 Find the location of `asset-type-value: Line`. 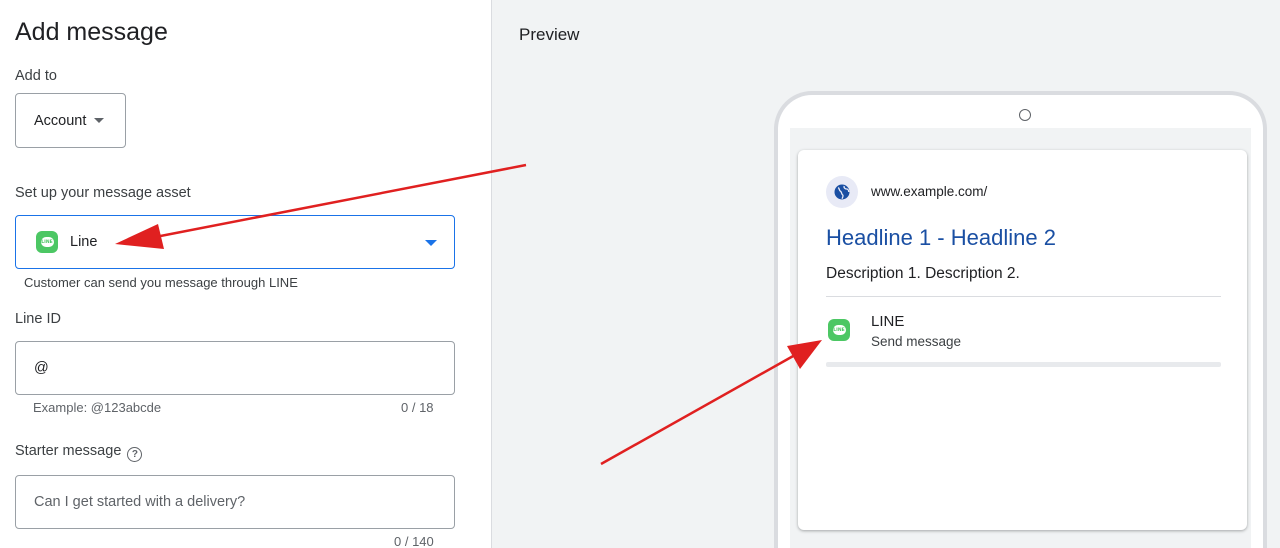

asset-type-value: Line is located at coordinates (84, 242).